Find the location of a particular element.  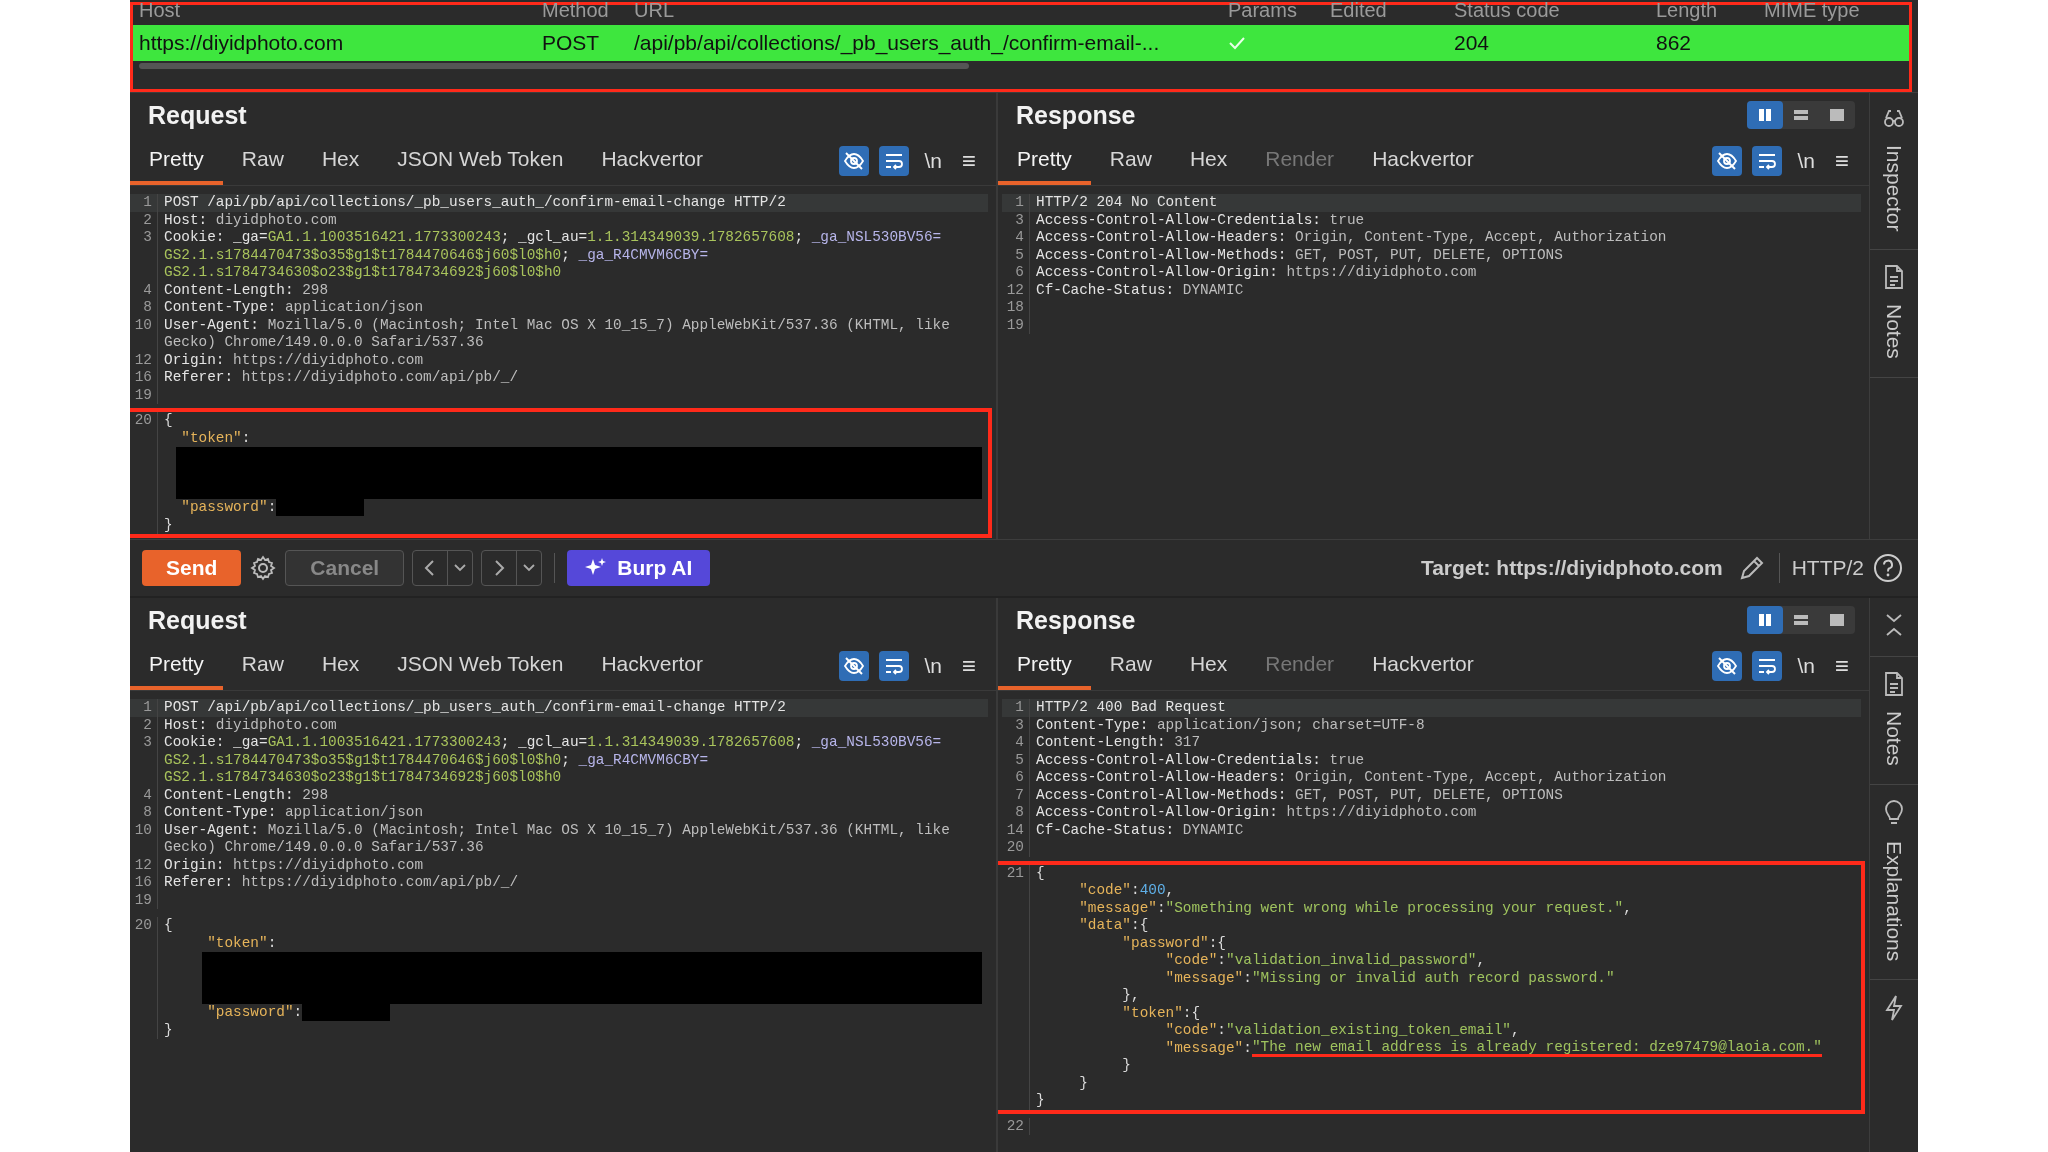

protocol-label: HTTP/2 is located at coordinates (1827, 568).